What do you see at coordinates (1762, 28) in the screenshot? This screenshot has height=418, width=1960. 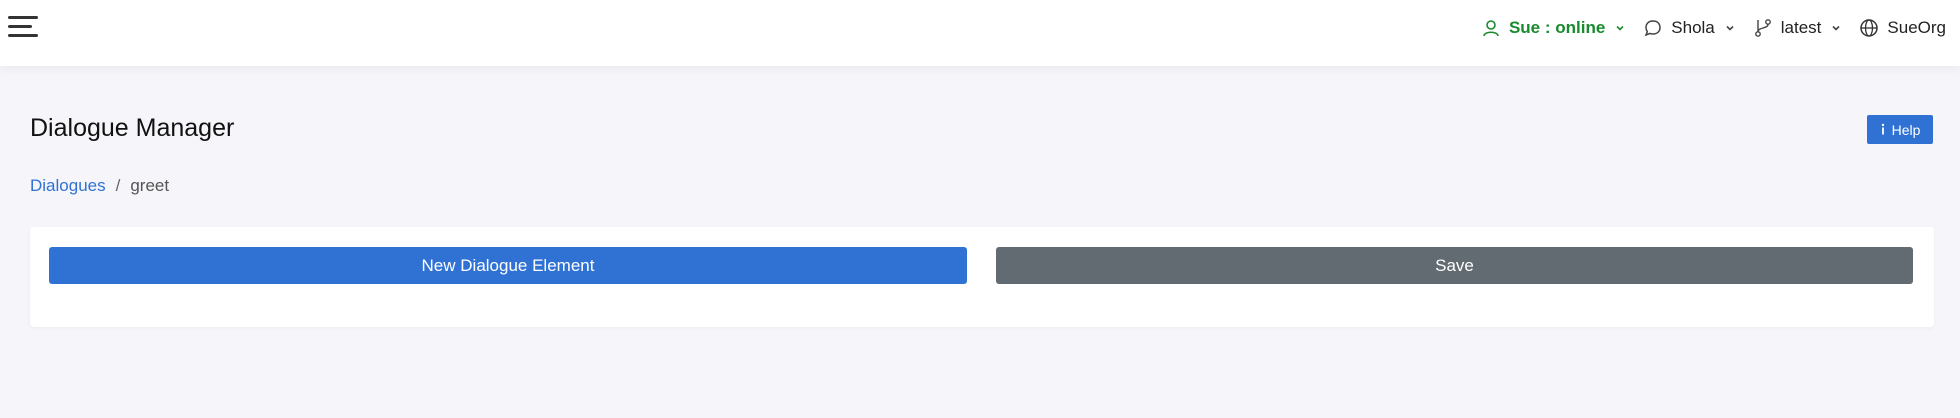 I see `git-branch-icon` at bounding box center [1762, 28].